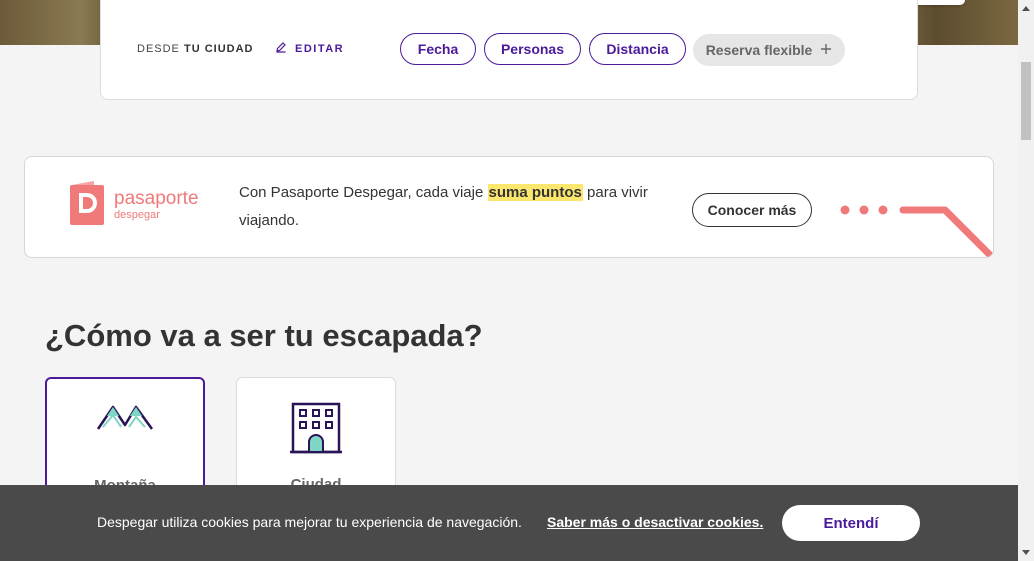 The image size is (1034, 561). I want to click on scroll-down-icon, so click(1026, 552).